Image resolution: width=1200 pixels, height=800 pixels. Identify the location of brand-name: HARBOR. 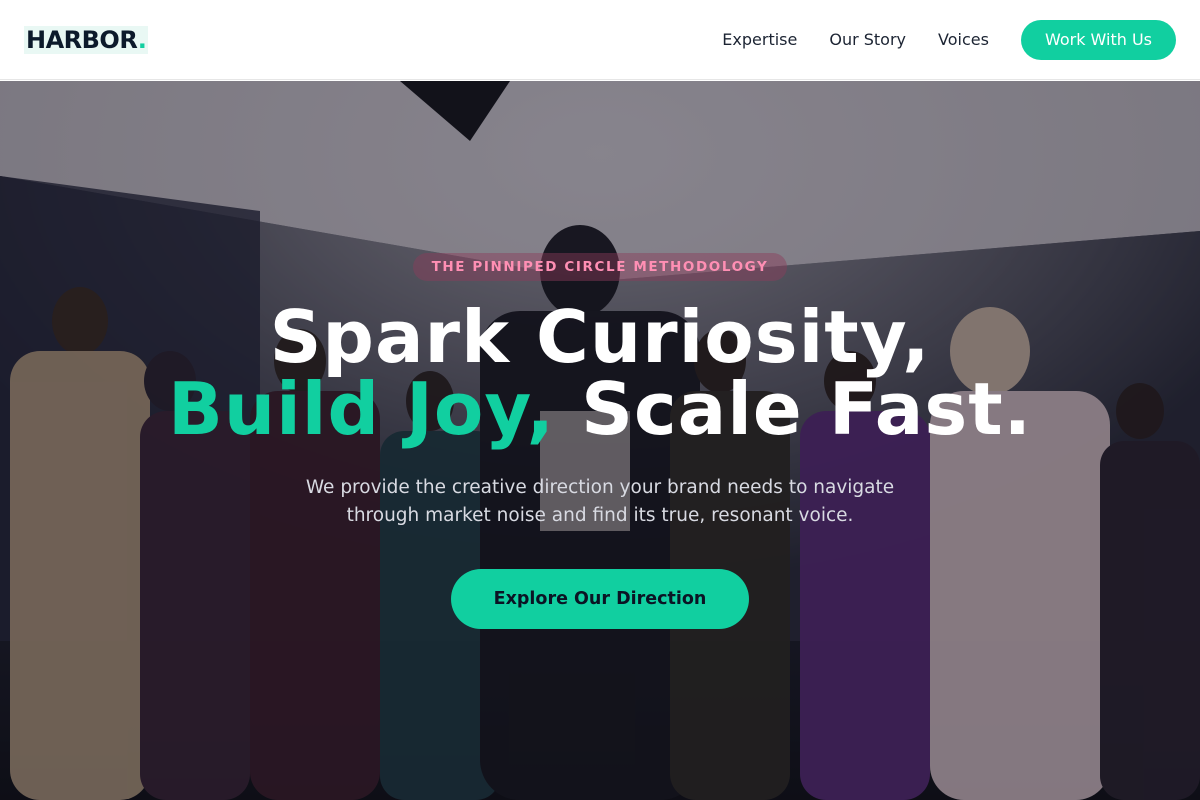
(82, 39).